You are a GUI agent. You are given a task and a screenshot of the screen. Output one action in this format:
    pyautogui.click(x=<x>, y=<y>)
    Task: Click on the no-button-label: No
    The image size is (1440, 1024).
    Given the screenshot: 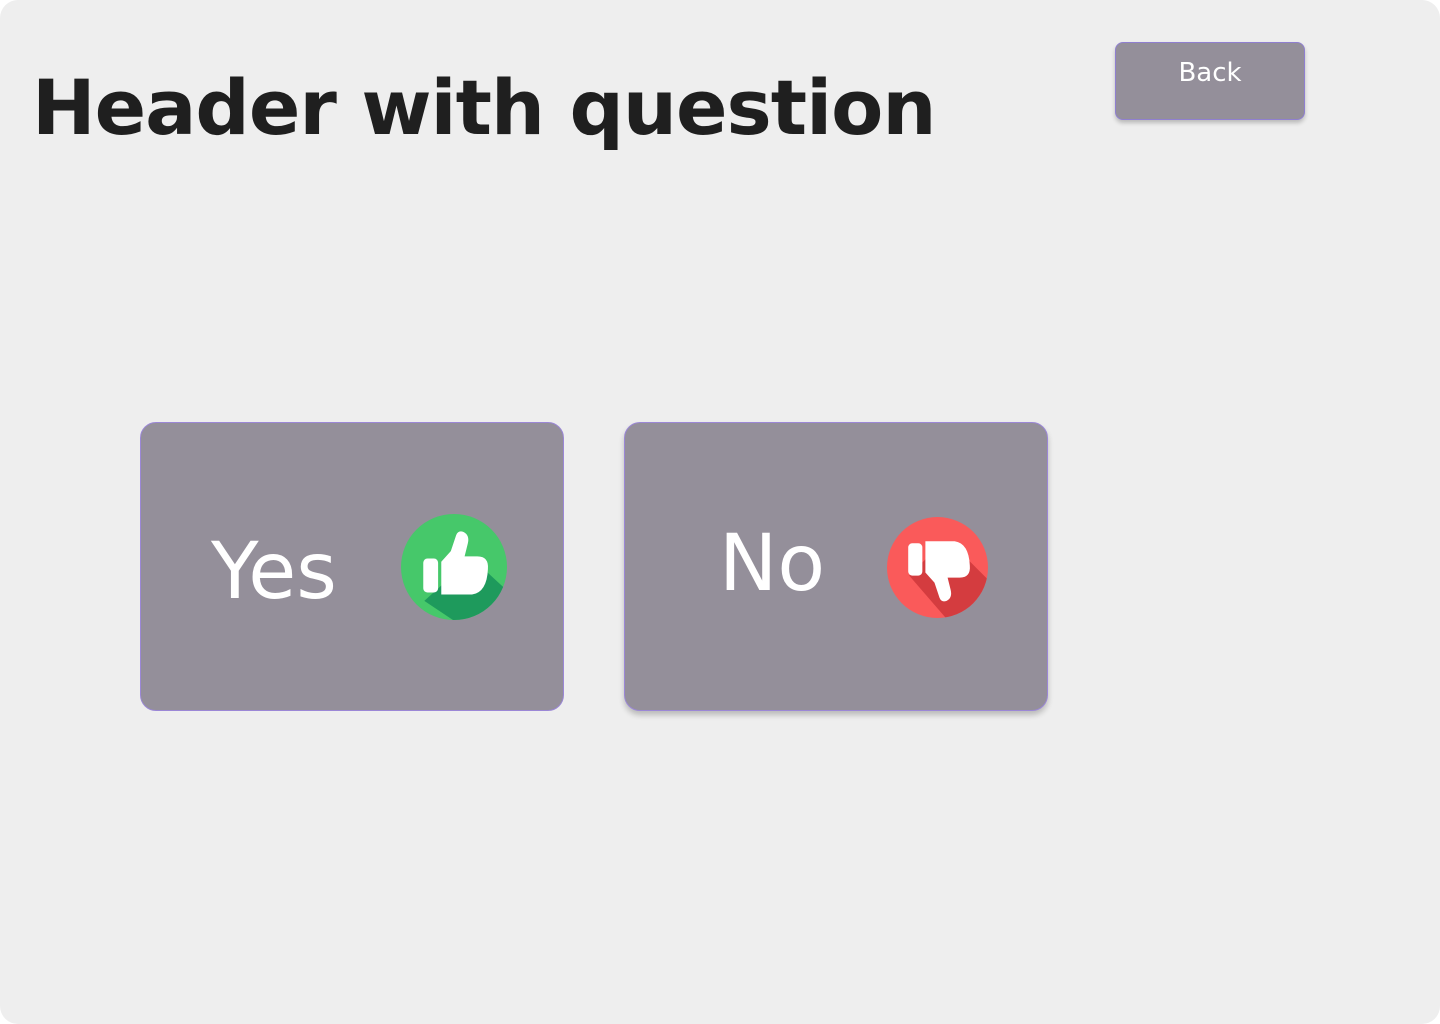 What is the action you would take?
    pyautogui.click(x=772, y=564)
    